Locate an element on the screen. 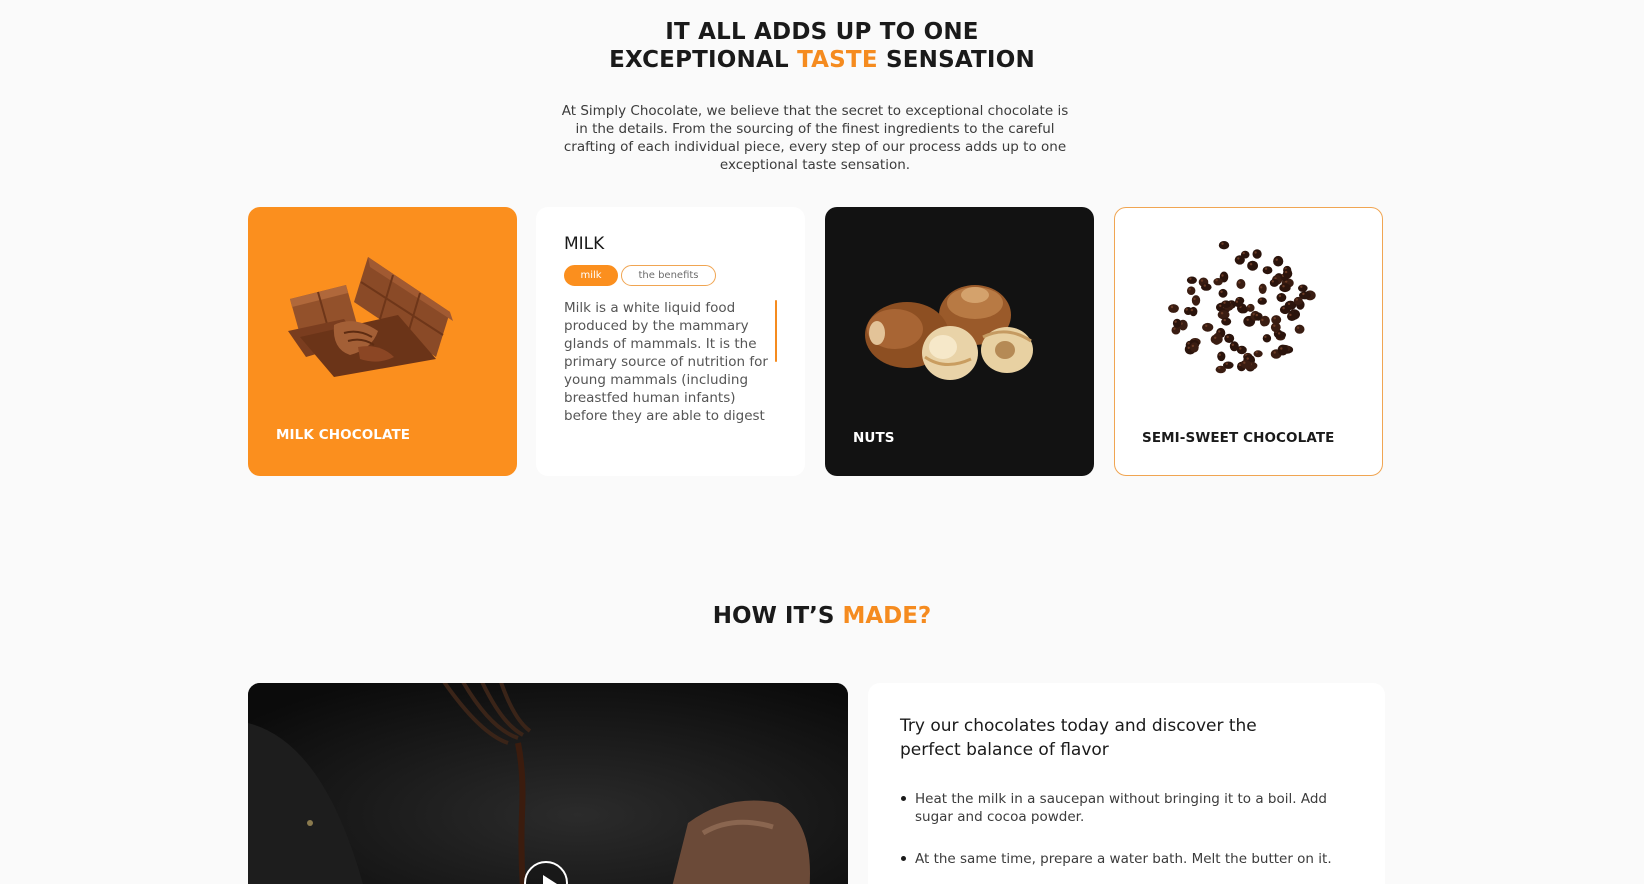  title-line2-pre: EXCEPTIONAL is located at coordinates (703, 60).